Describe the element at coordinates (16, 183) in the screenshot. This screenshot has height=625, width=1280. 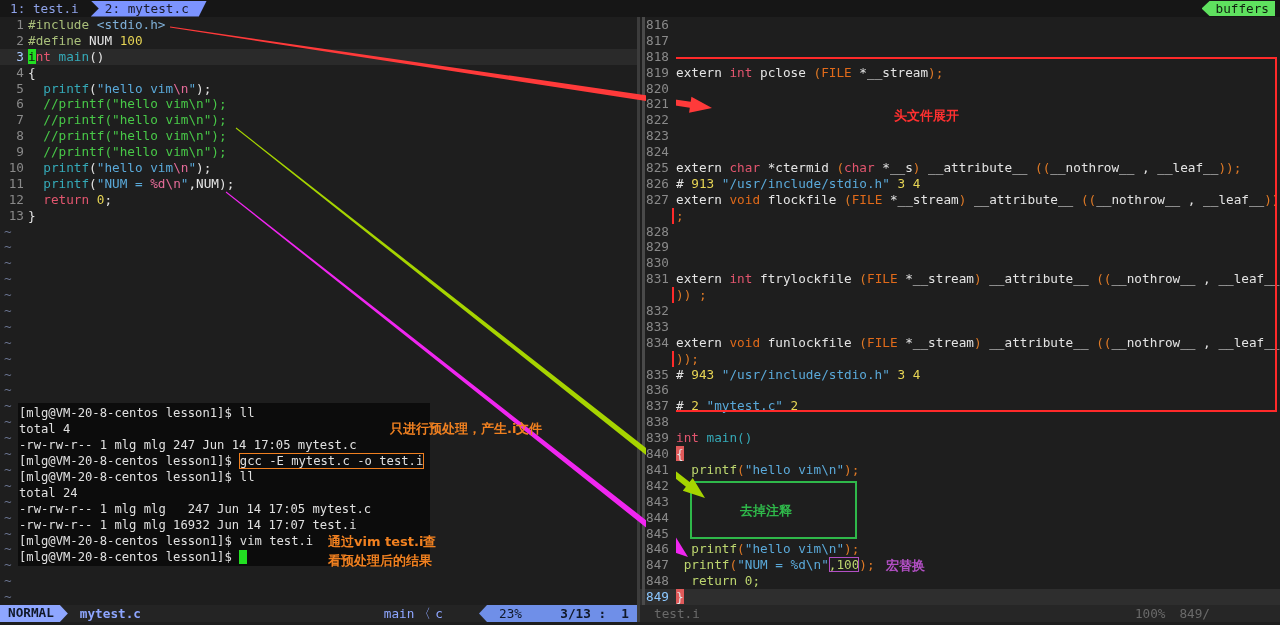
I see `line-number: 11` at that location.